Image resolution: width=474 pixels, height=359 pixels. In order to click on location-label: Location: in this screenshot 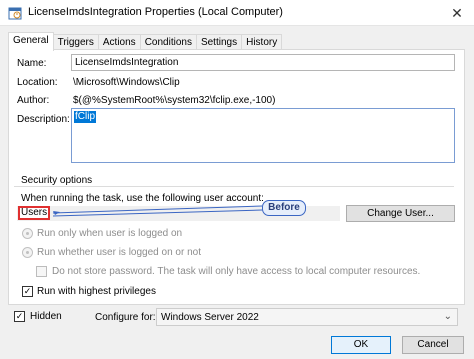, I will do `click(37, 82)`.